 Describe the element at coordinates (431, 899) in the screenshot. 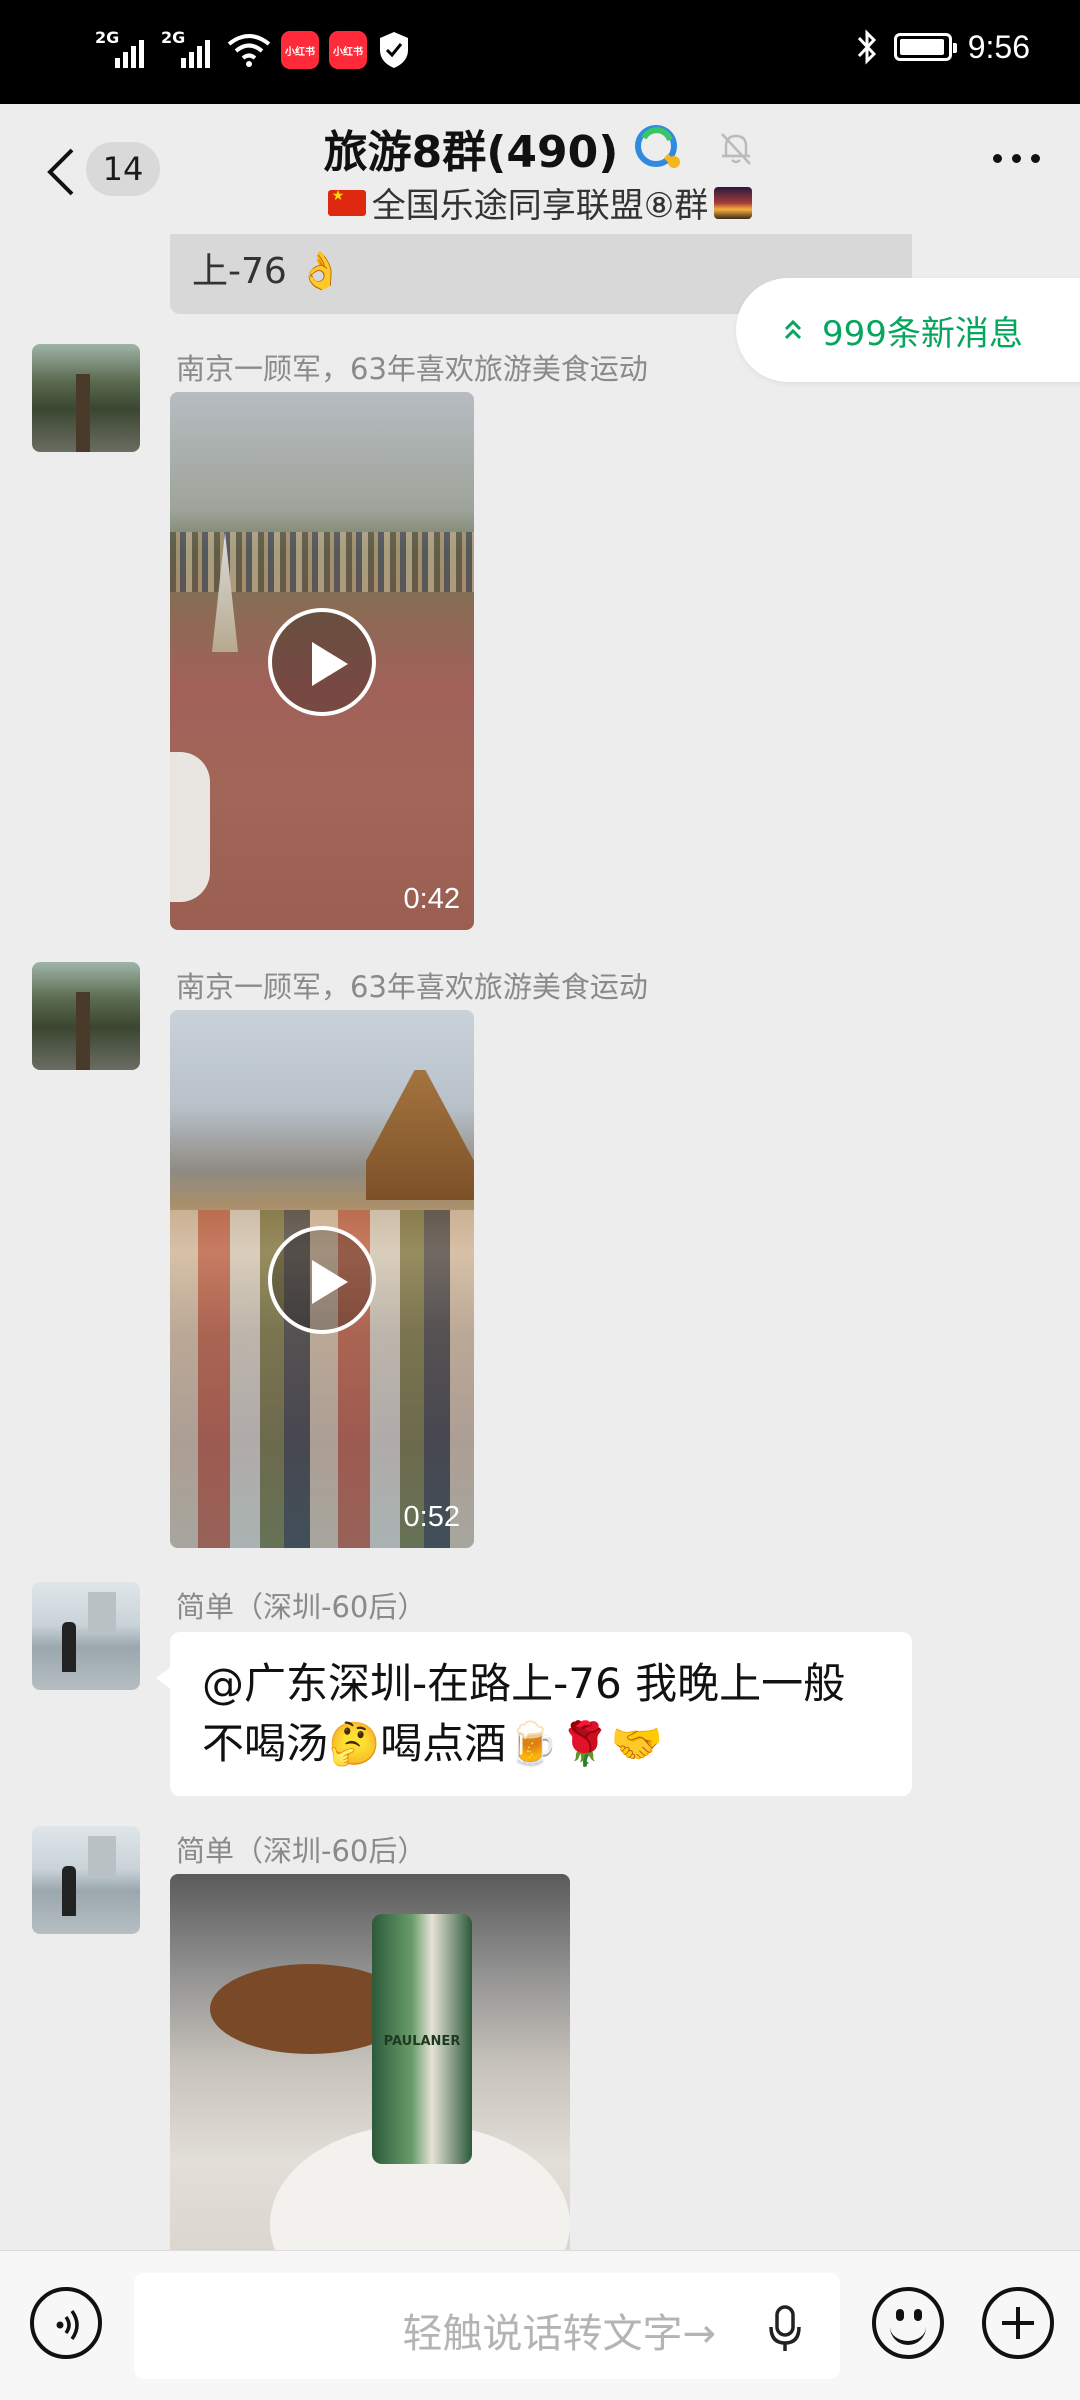

I see `video-duration: 0:42` at that location.